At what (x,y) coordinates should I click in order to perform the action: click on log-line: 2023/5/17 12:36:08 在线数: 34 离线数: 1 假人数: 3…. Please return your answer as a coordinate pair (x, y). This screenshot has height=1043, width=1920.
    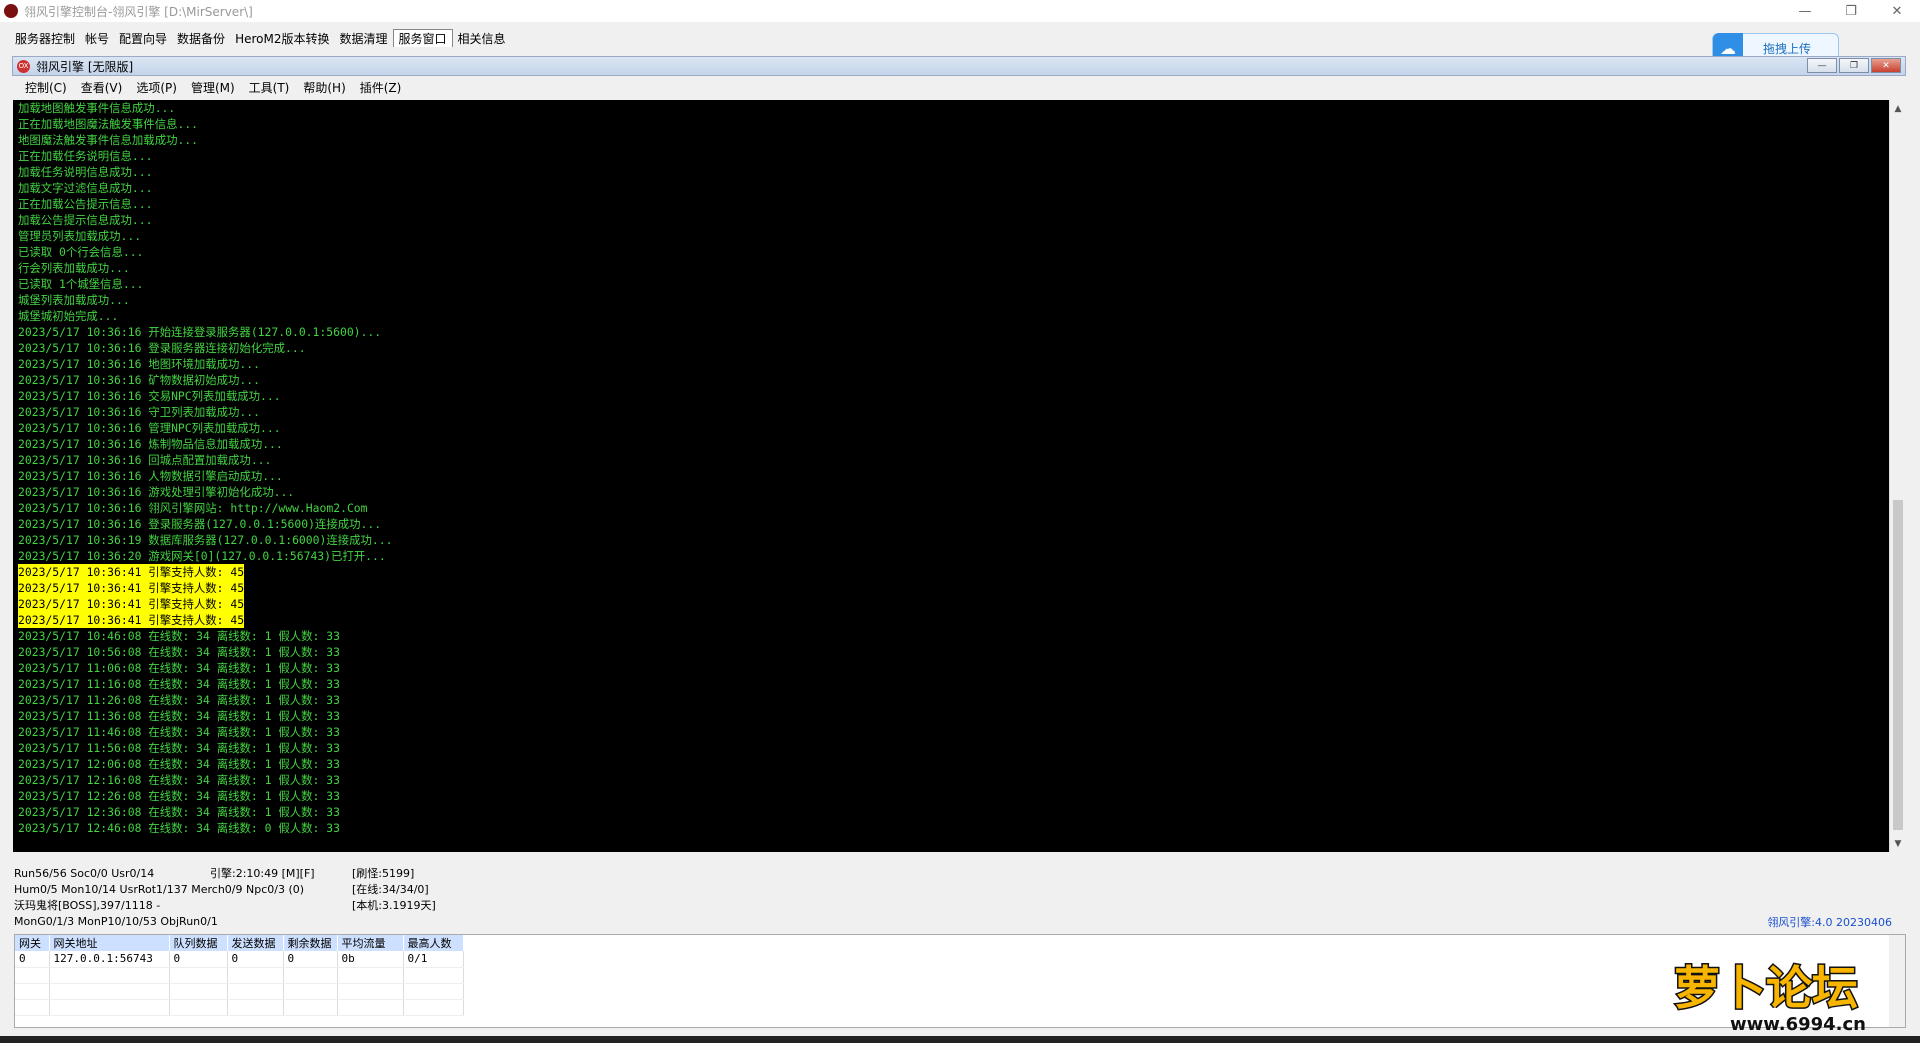
    Looking at the image, I should click on (179, 812).